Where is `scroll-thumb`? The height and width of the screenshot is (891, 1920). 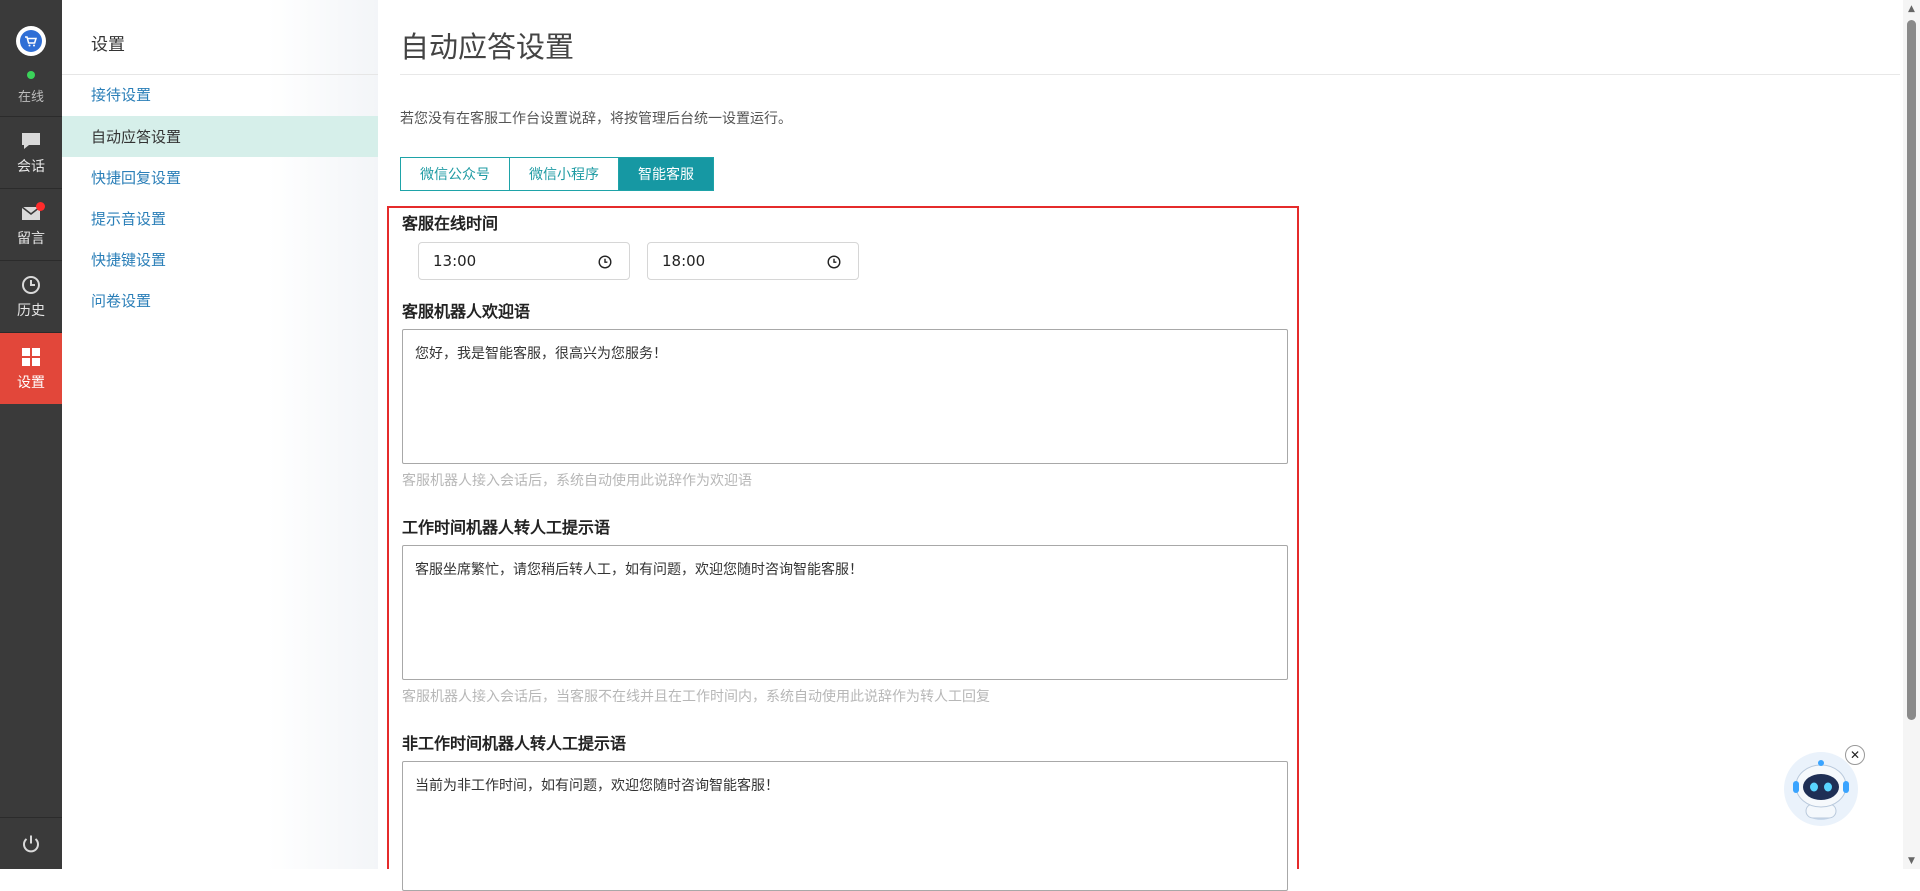 scroll-thumb is located at coordinates (1911, 370).